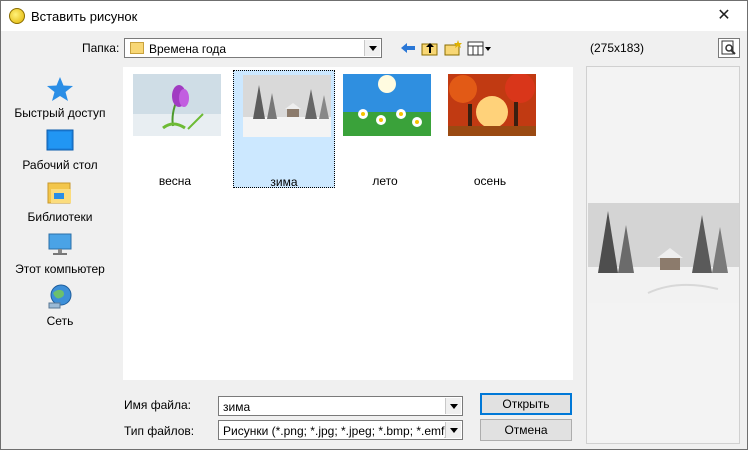  Describe the element at coordinates (60, 140) in the screenshot. I see `desktop-icon` at that location.